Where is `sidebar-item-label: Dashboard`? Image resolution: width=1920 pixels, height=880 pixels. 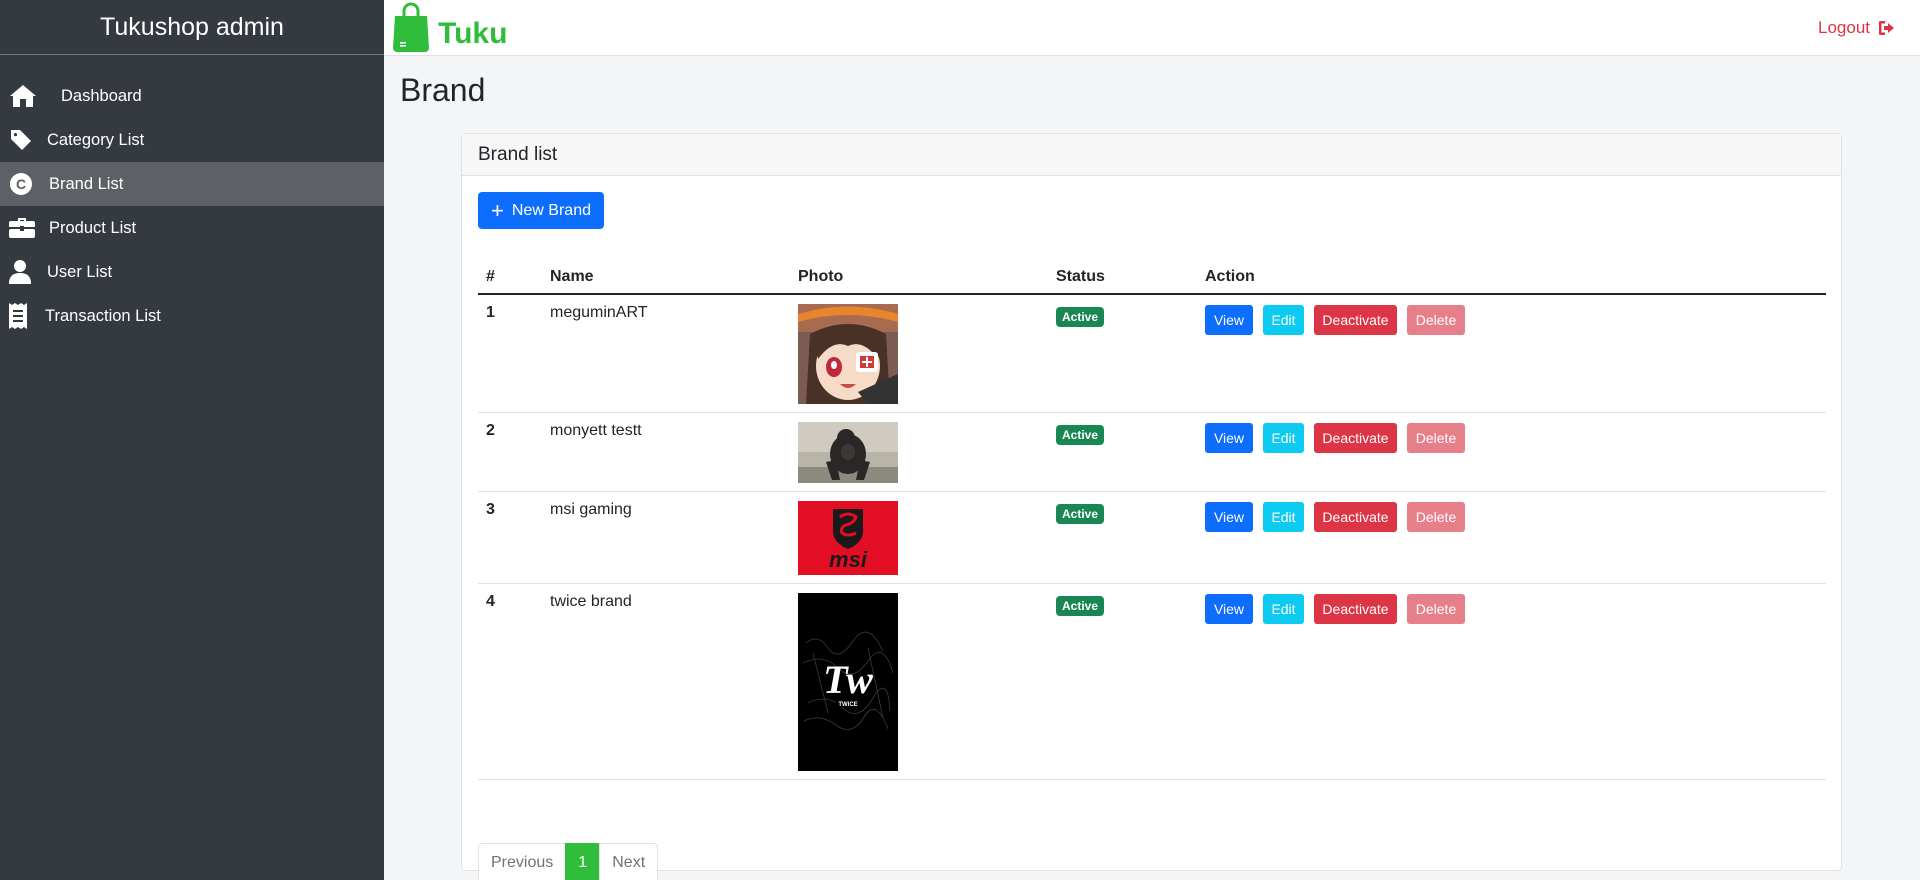
sidebar-item-label: Dashboard is located at coordinates (101, 95).